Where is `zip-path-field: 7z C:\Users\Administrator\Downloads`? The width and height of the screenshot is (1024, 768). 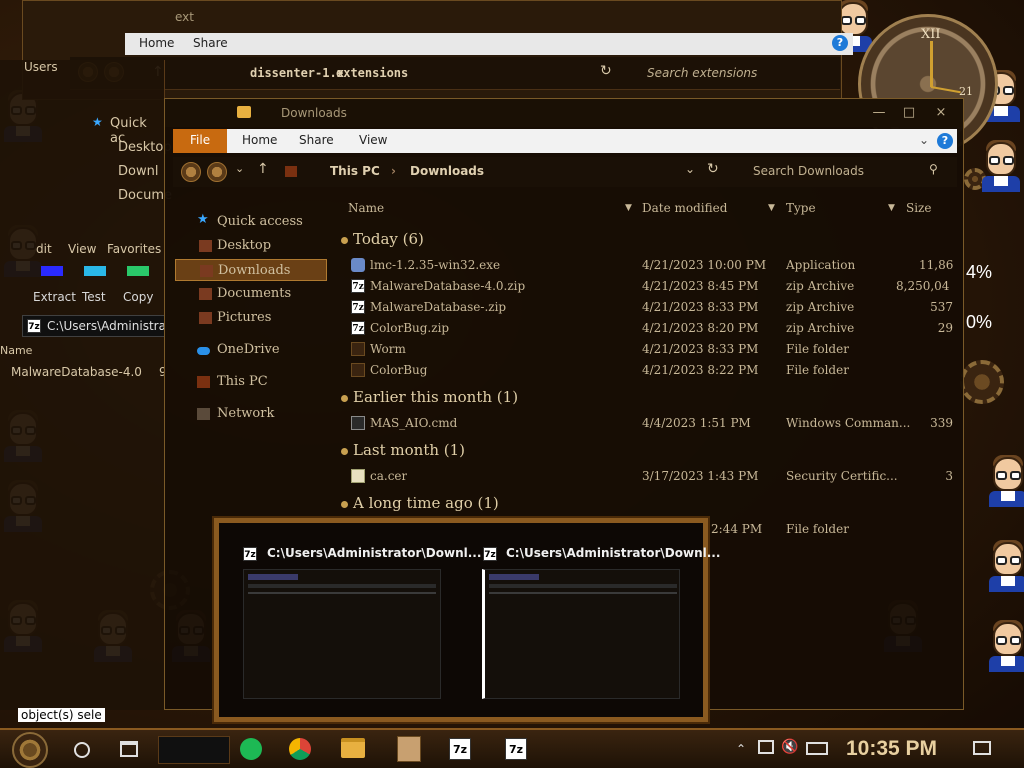 zip-path-field: 7z C:\Users\Administrator\Downloads is located at coordinates (93, 326).